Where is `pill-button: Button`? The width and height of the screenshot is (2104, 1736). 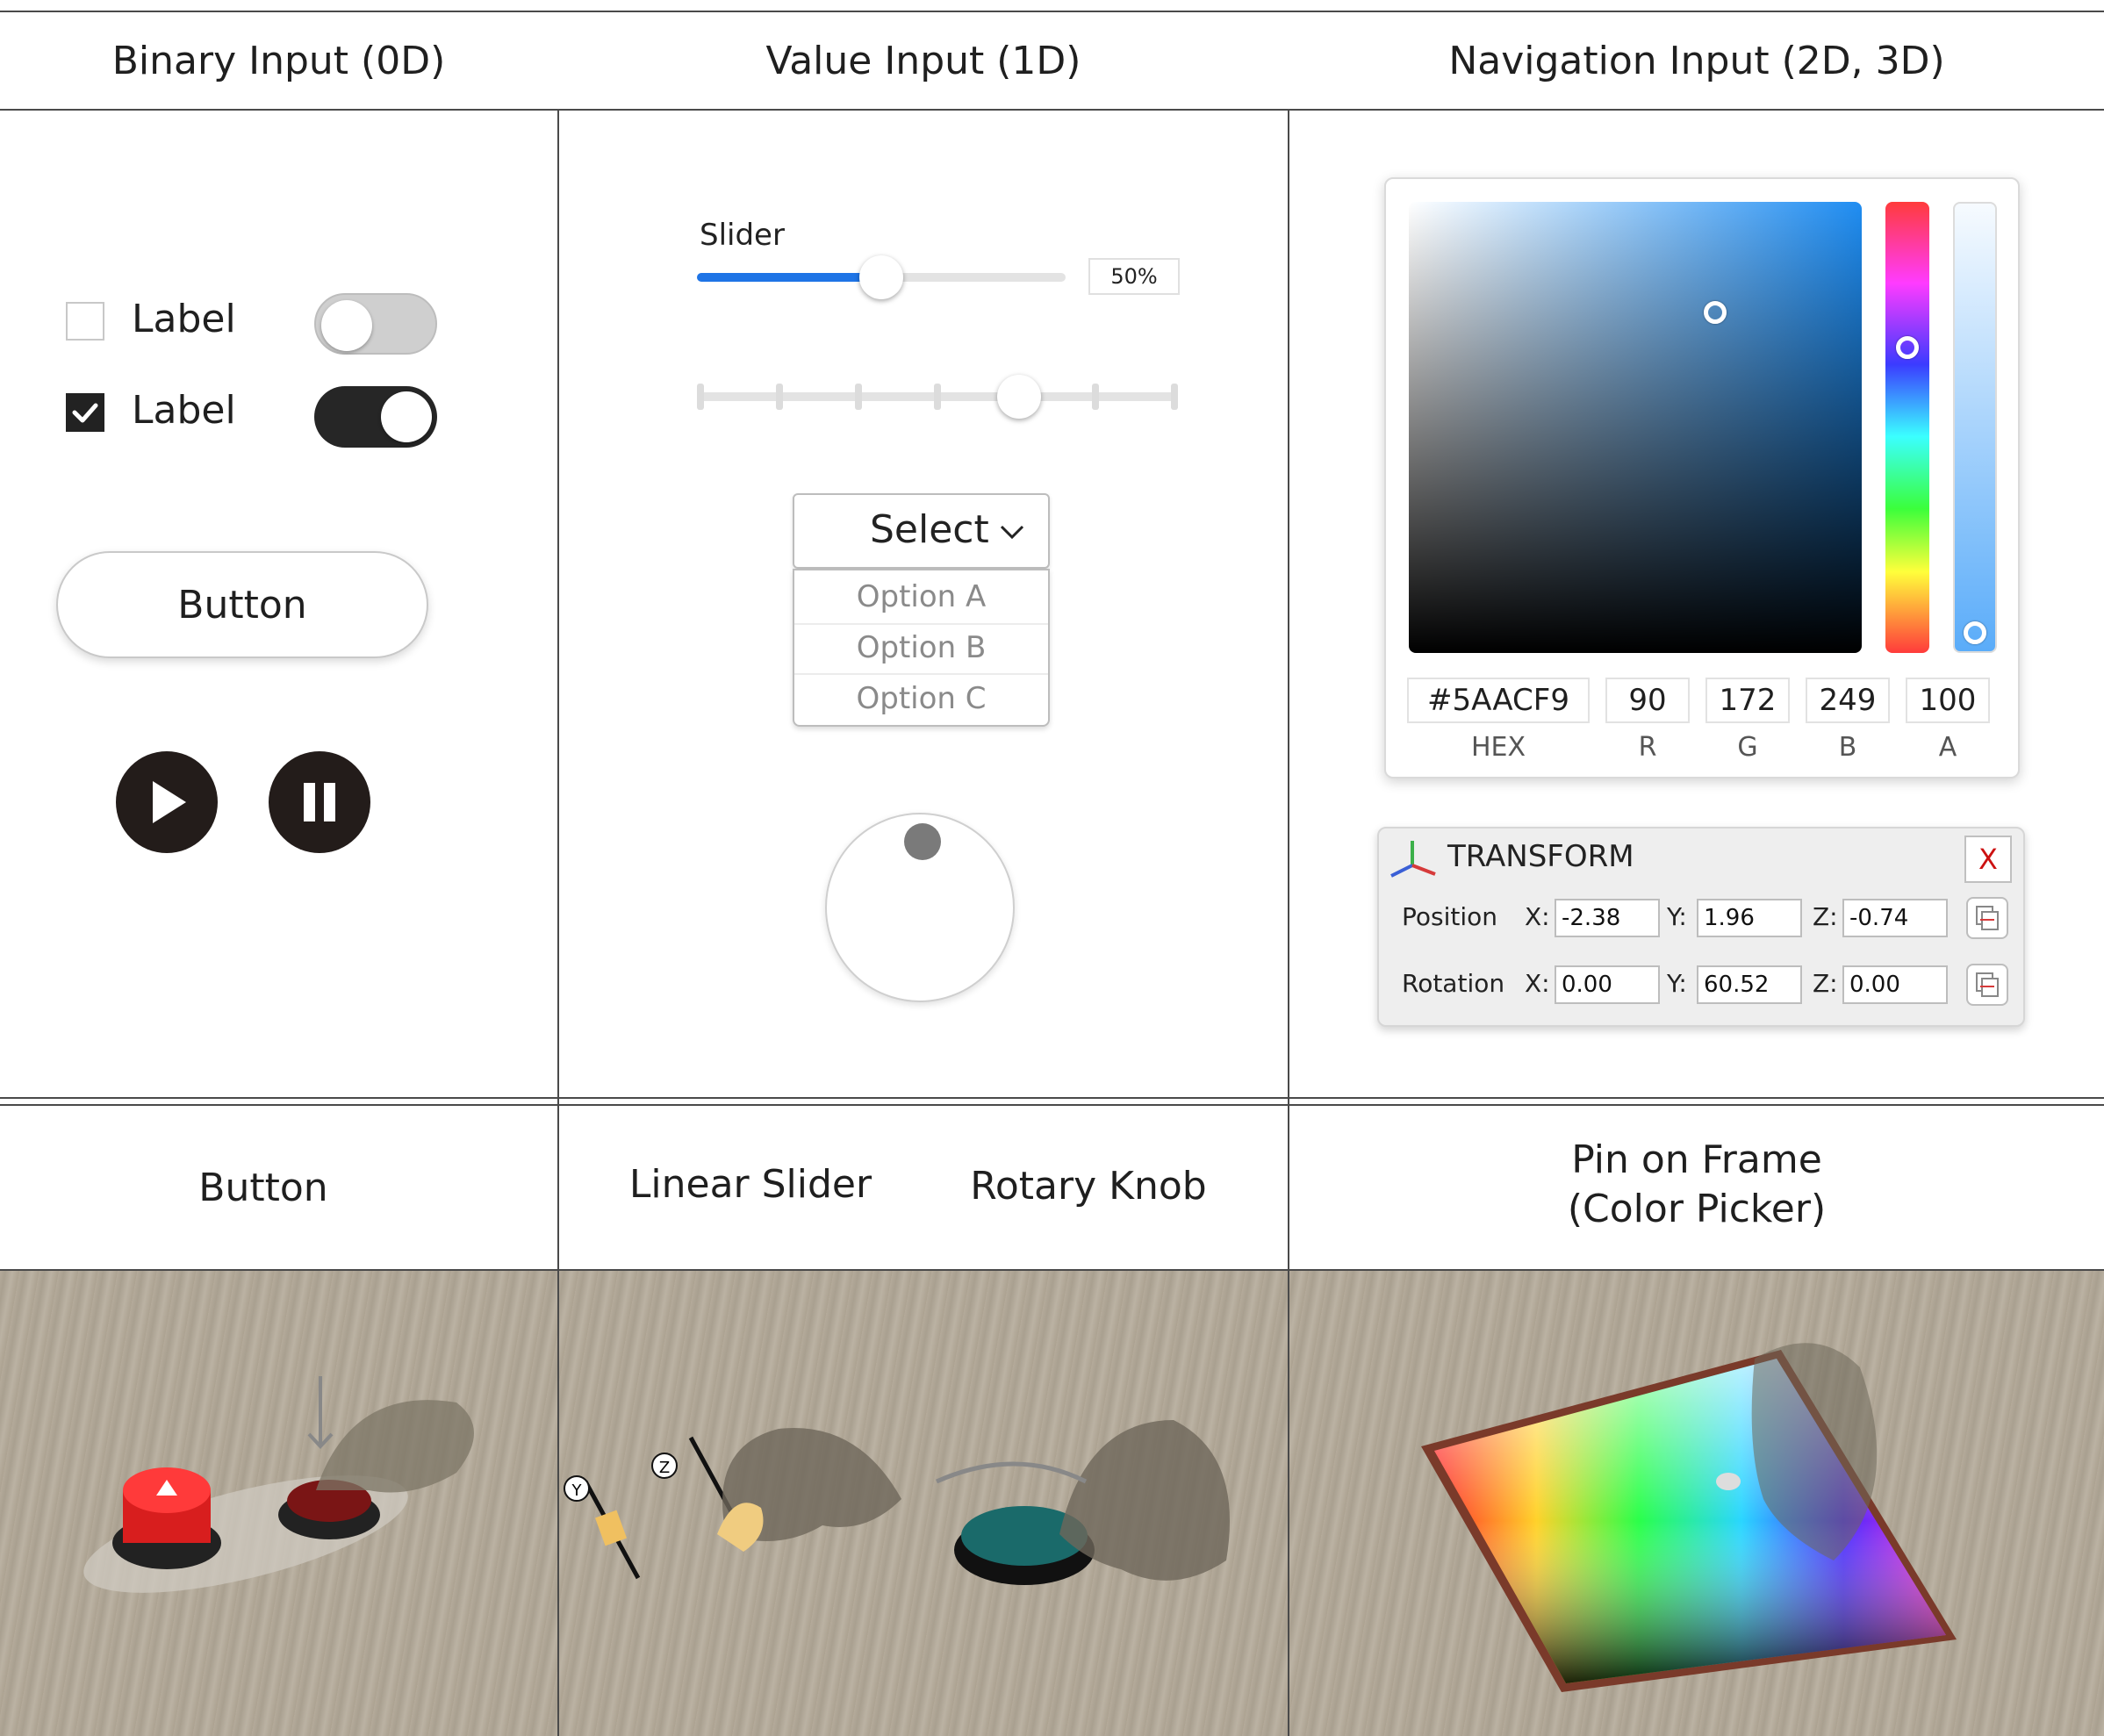
pill-button: Button is located at coordinates (242, 604).